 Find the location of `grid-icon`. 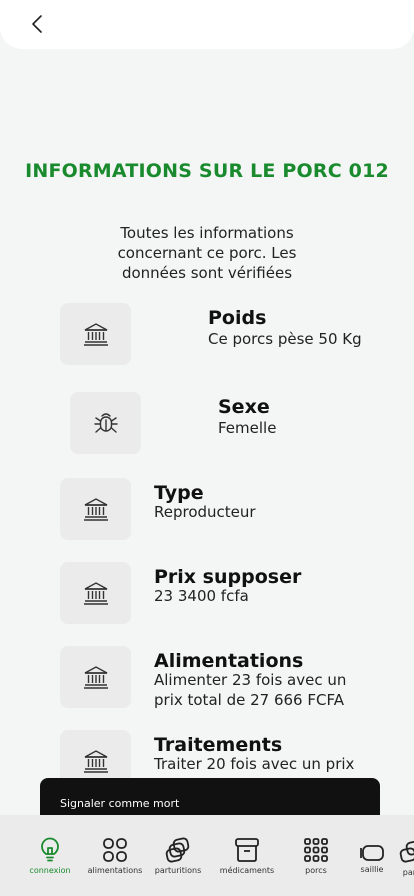

grid-icon is located at coordinates (115, 850).